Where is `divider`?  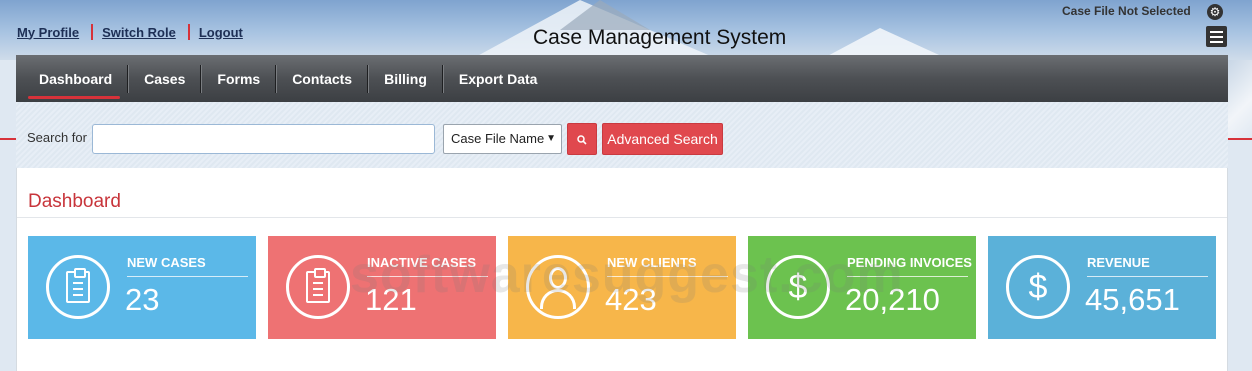 divider is located at coordinates (622, 217).